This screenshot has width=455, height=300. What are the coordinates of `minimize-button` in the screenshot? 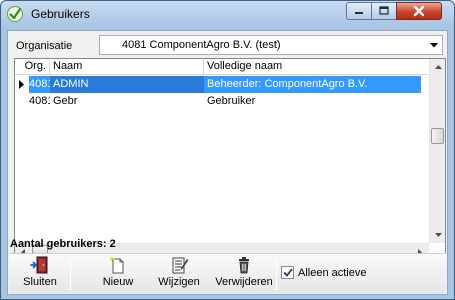 It's located at (359, 11).